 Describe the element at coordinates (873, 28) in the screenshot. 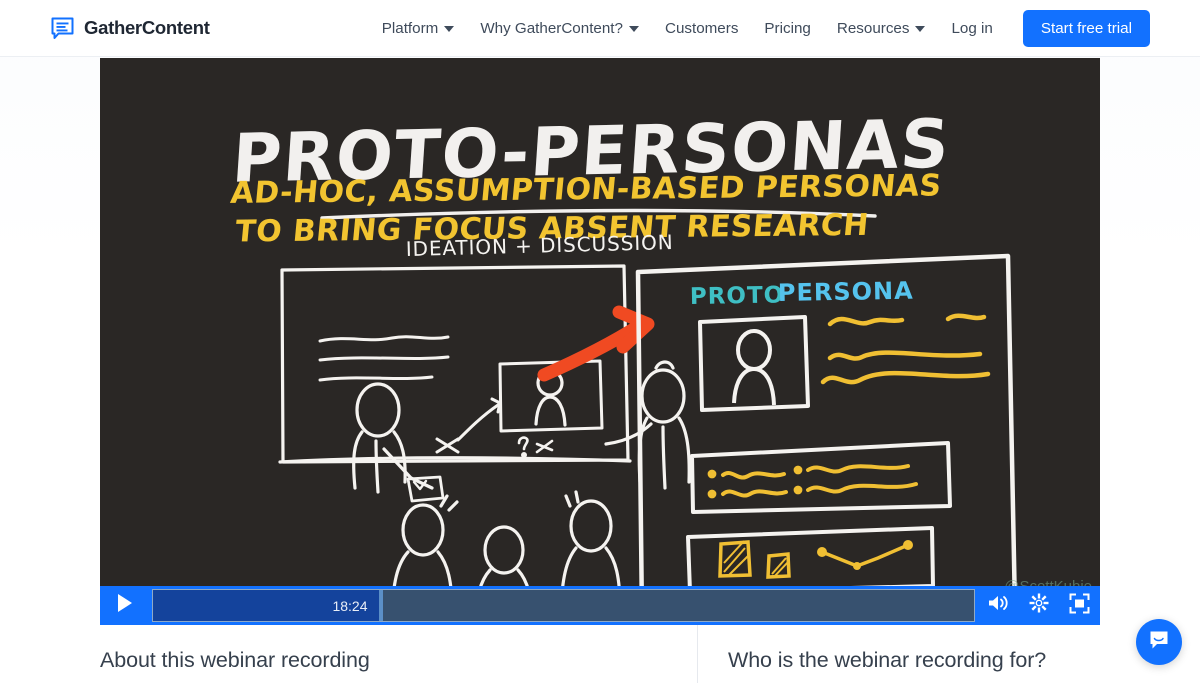

I see `nav-item-label: Resources` at that location.